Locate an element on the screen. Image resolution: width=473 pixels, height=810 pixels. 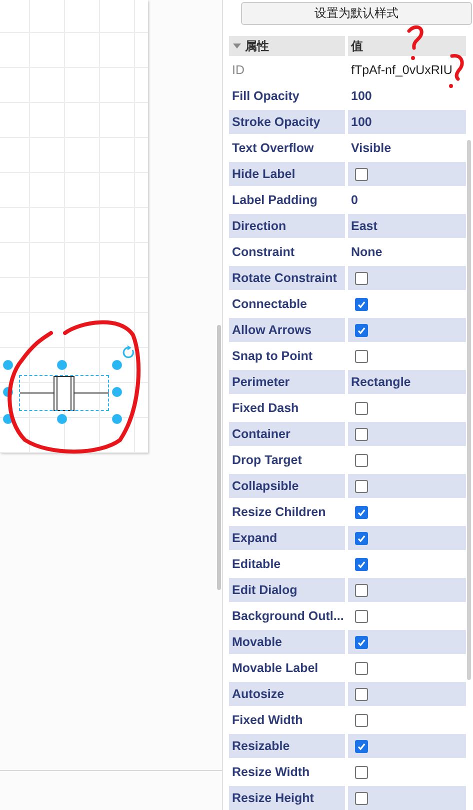
property-name: Resizable is located at coordinates (261, 746).